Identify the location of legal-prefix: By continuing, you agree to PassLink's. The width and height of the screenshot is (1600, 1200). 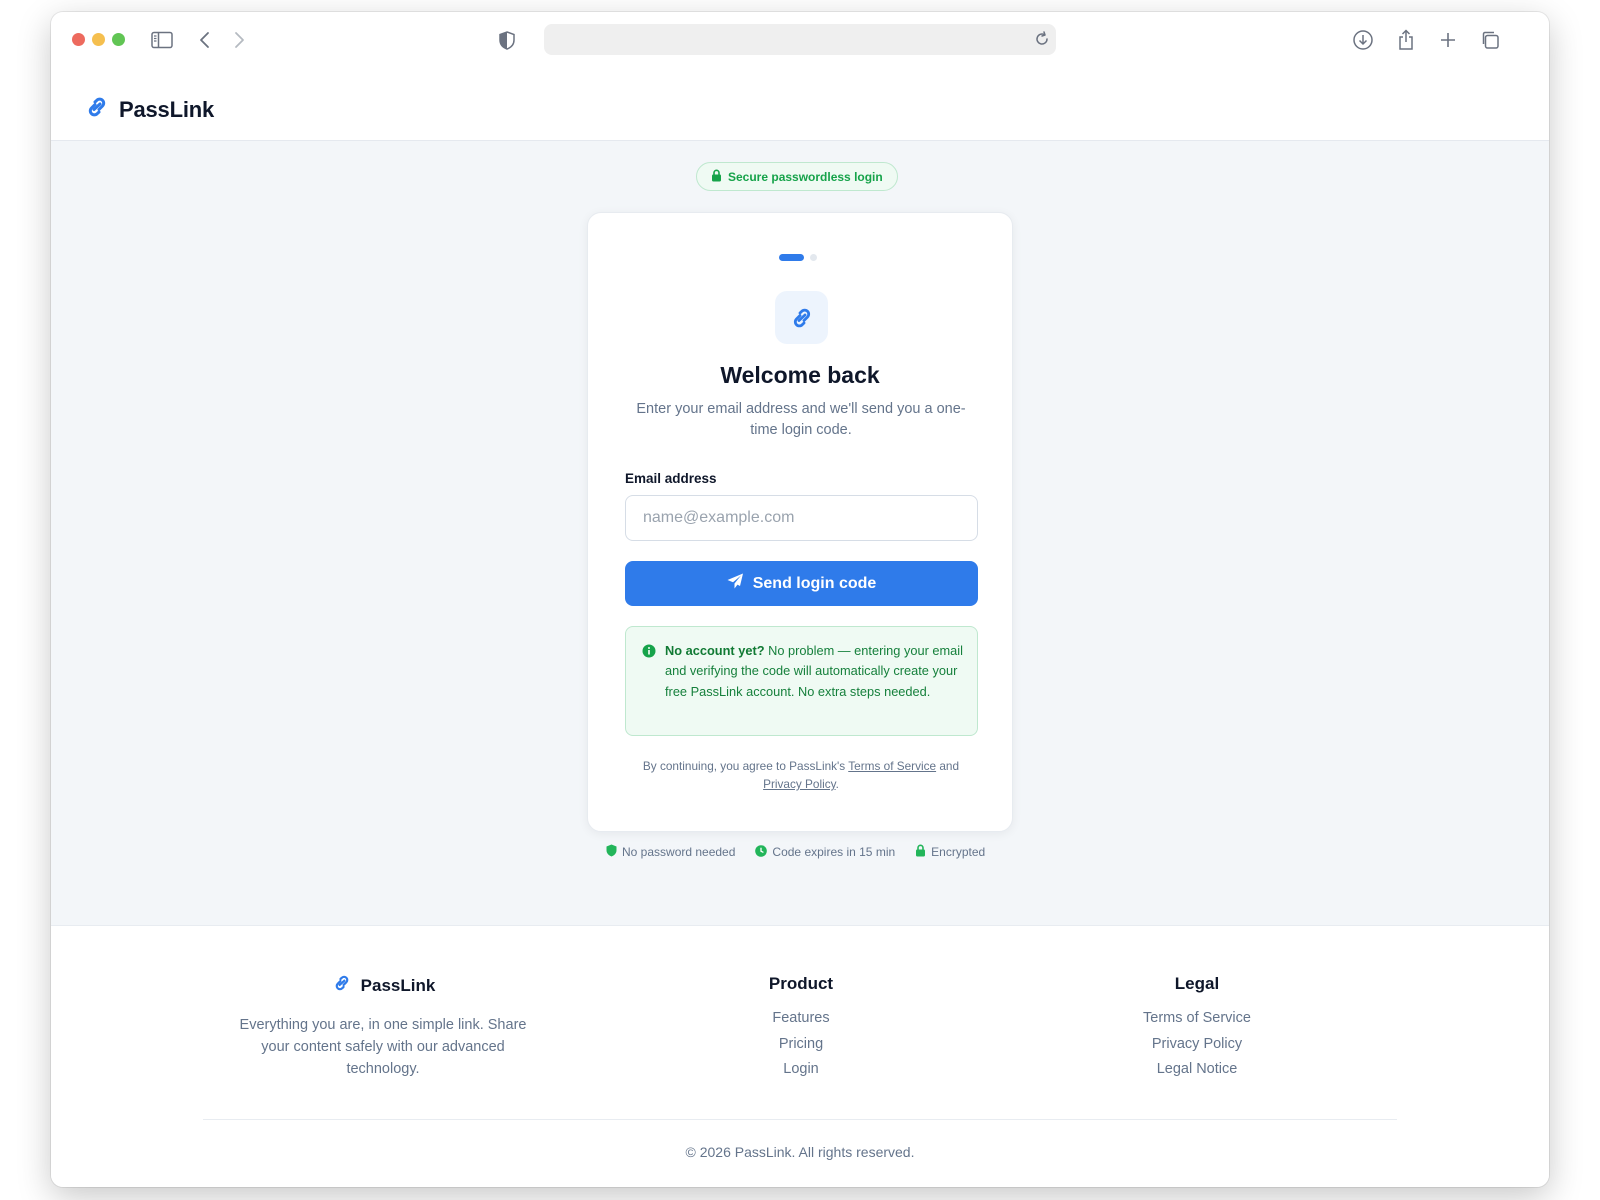
(745, 766).